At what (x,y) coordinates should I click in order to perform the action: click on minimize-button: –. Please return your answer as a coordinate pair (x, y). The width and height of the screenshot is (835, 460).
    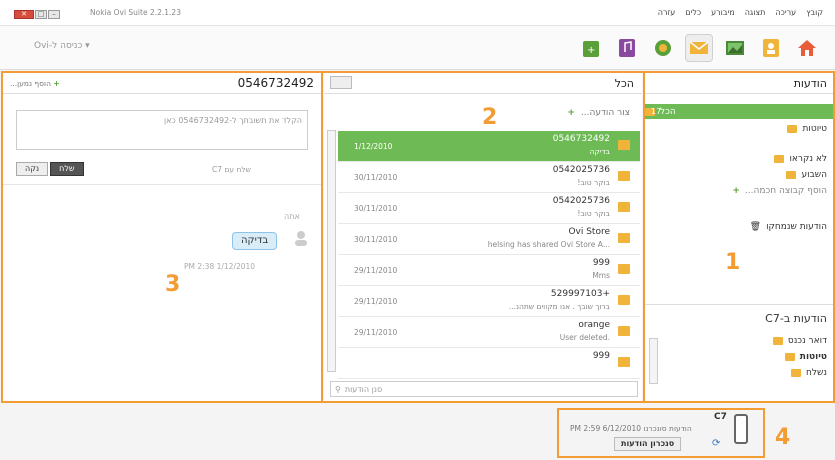
    Looking at the image, I should click on (54, 14).